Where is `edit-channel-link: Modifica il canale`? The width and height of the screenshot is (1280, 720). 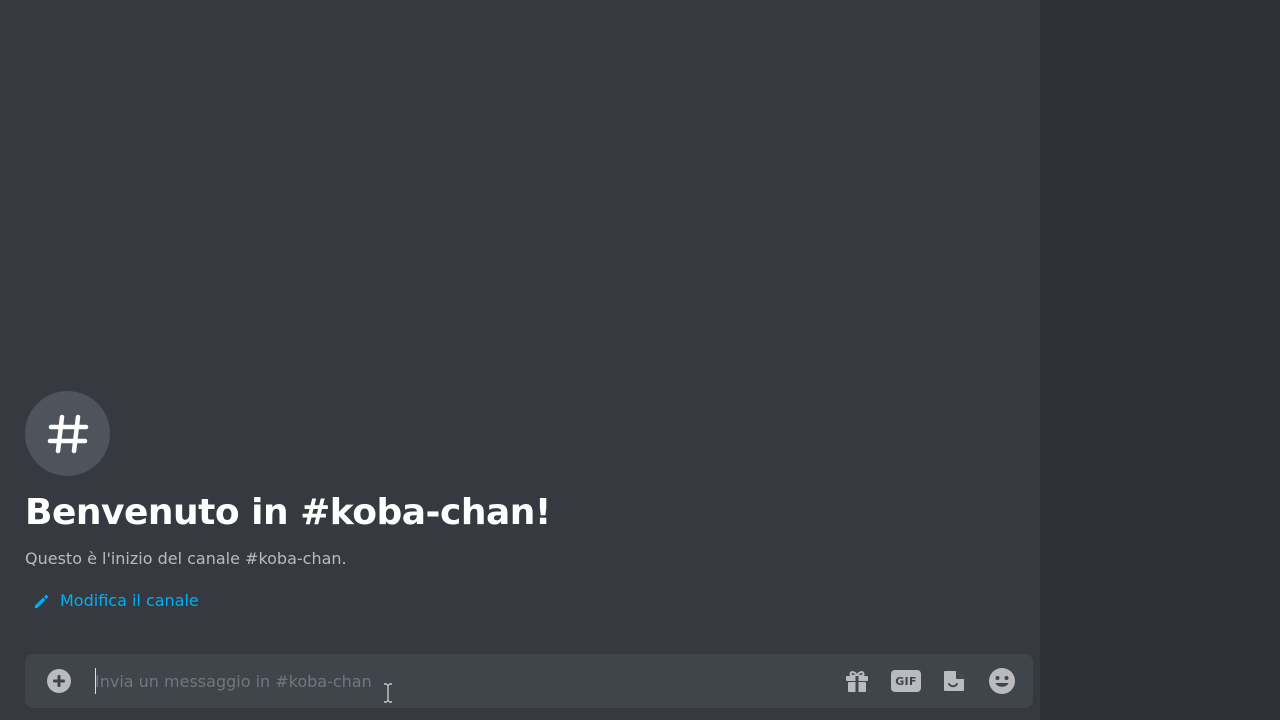
edit-channel-link: Modifica il canale is located at coordinates (115, 601).